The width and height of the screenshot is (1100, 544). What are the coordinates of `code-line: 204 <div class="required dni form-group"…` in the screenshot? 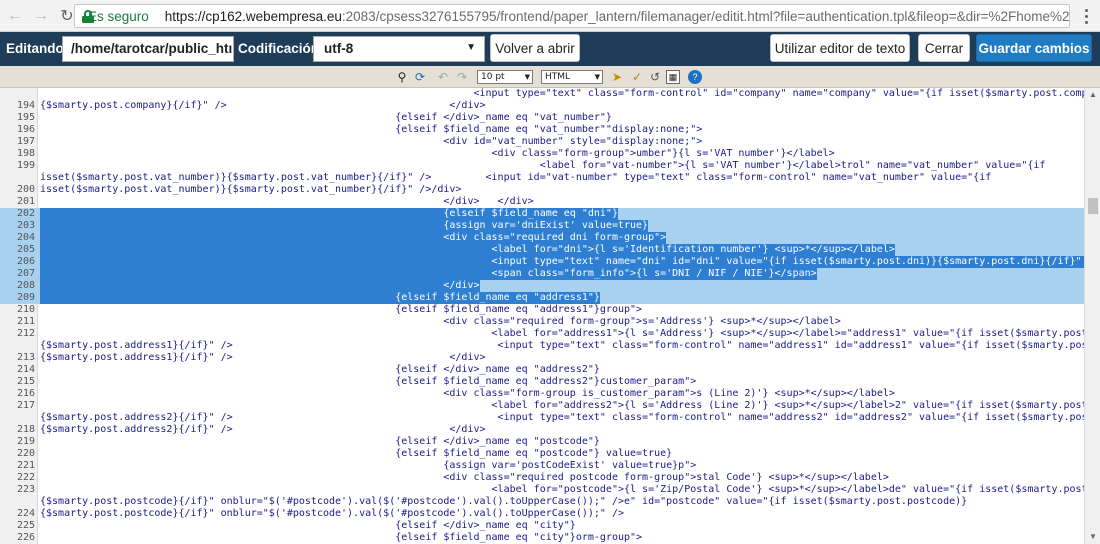 It's located at (542, 238).